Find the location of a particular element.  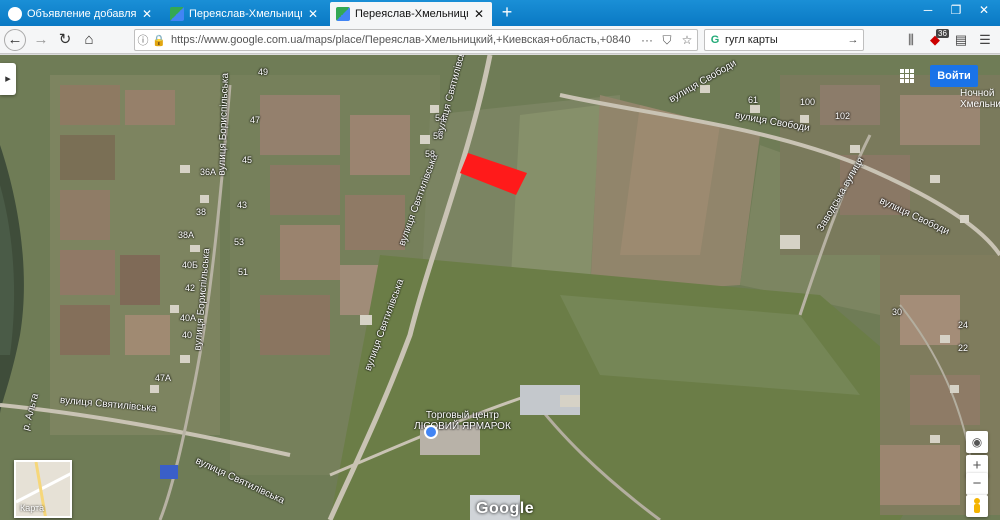

house-number: 49 is located at coordinates (263, 72).